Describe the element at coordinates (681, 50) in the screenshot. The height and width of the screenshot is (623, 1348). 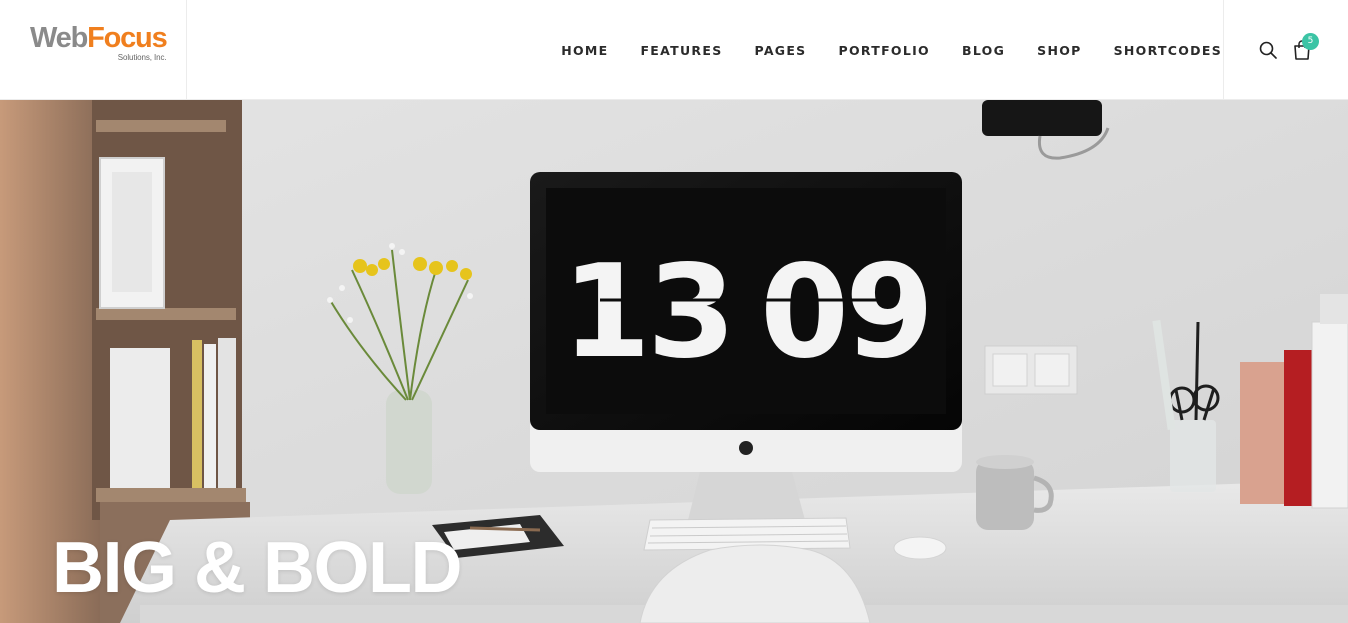
I see `nav-item-features: FEATURES` at that location.